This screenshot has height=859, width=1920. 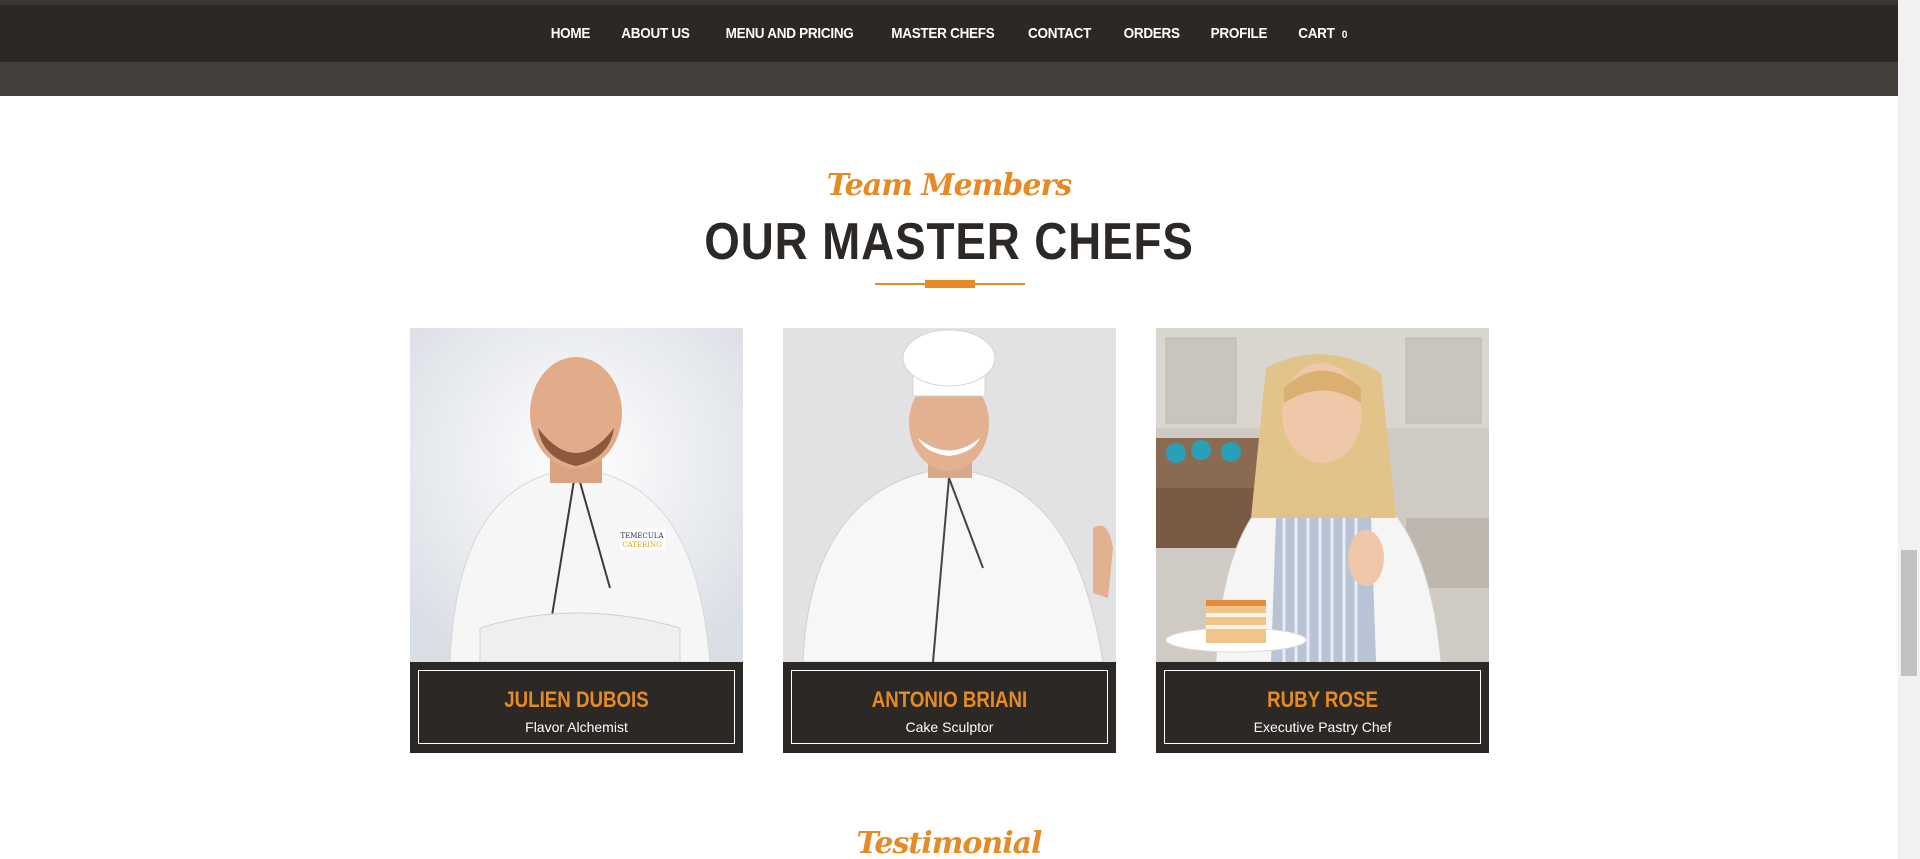 I want to click on chef-role: Flavor Alchemist, so click(x=576, y=727).